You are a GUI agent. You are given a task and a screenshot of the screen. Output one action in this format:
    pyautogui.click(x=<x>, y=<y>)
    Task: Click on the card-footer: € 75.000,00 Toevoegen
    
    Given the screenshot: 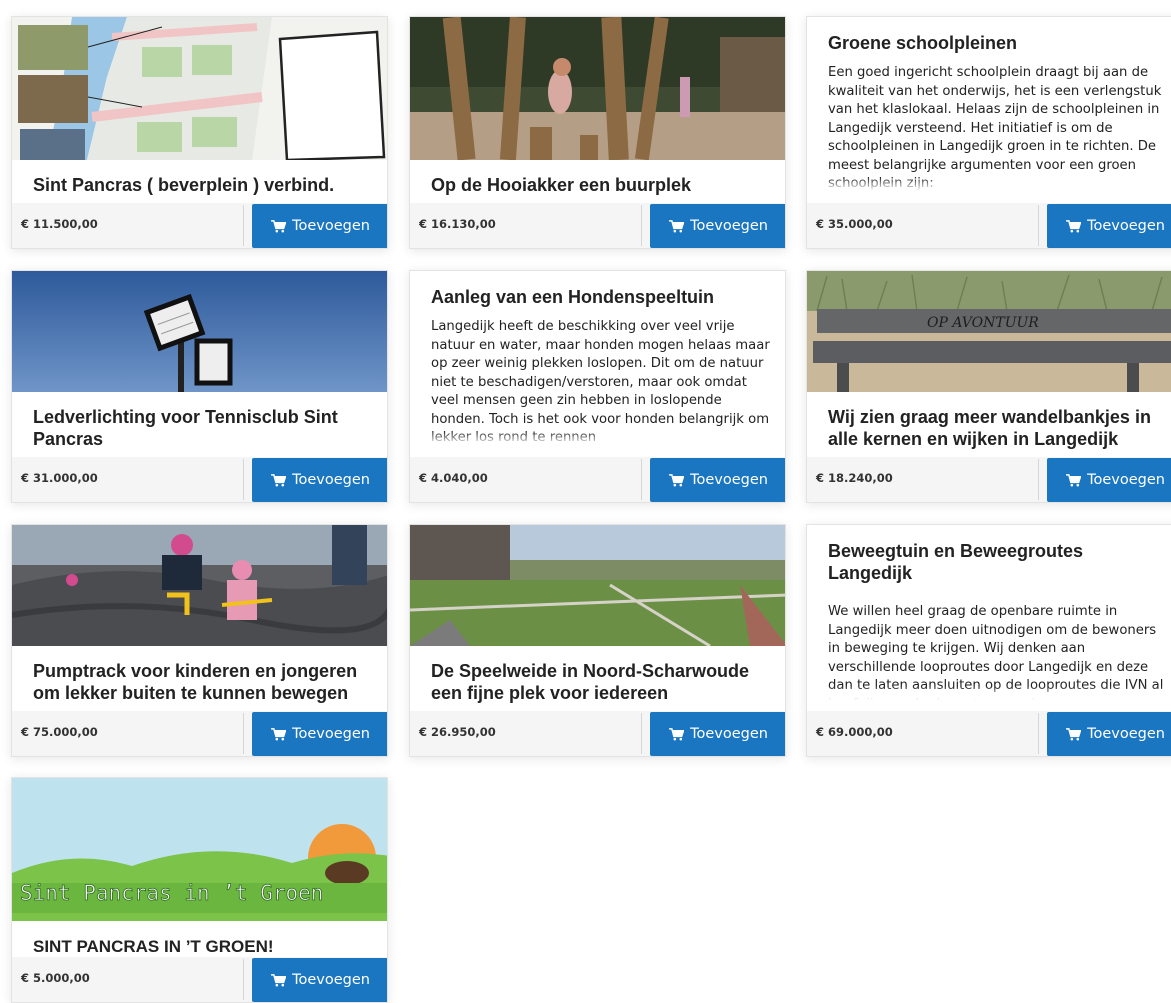 What is the action you would take?
    pyautogui.click(x=199, y=733)
    